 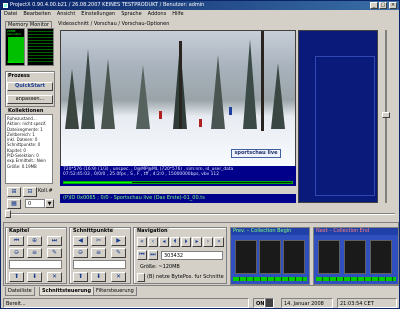 I want to click on next-indicator, so click(x=356, y=279).